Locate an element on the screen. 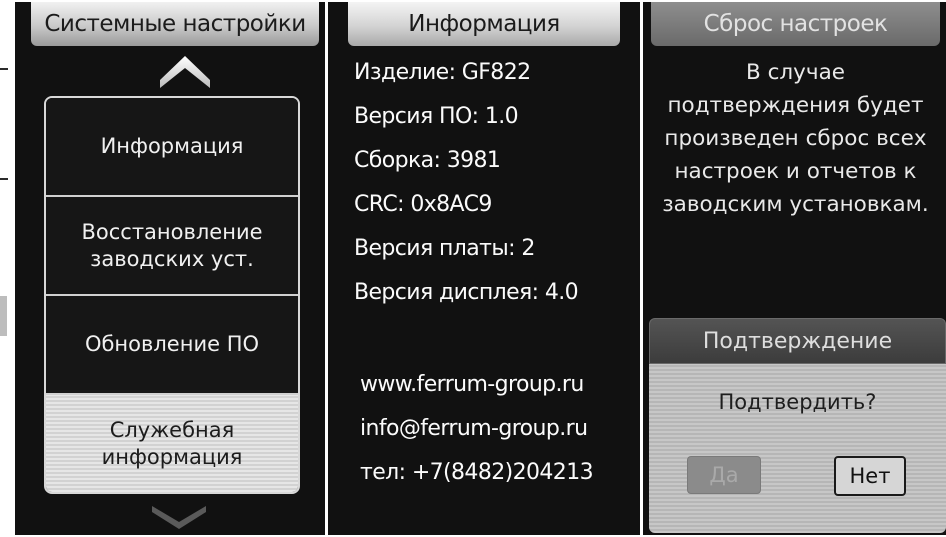  yes-button: Да is located at coordinates (724, 475).